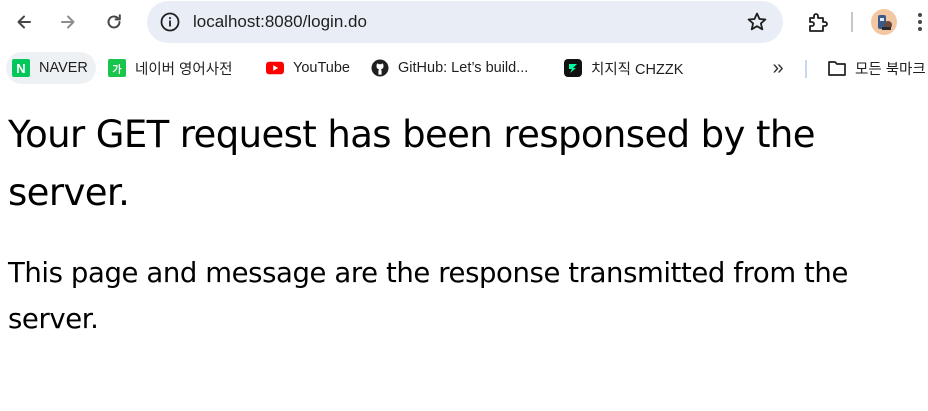  I want to click on dictionary-icon: 가, so click(117, 68).